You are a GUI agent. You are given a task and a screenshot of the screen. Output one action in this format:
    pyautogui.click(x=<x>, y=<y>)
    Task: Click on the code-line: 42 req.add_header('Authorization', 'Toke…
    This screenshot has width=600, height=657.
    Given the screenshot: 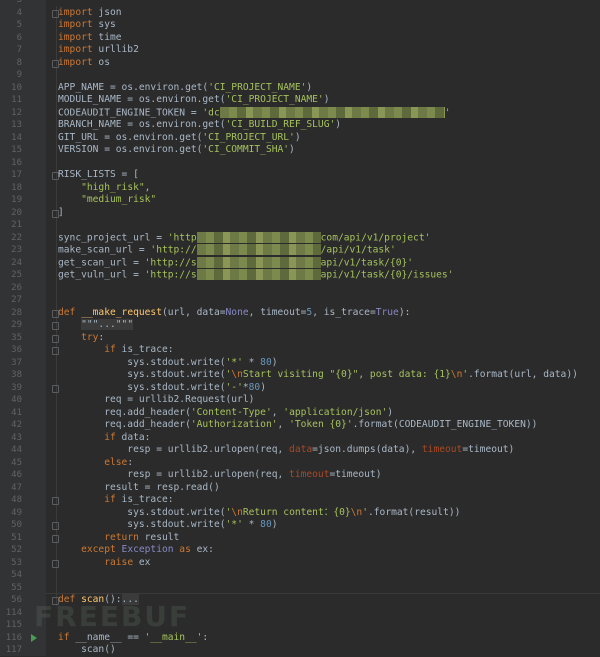 What is the action you would take?
    pyautogui.click(x=300, y=425)
    